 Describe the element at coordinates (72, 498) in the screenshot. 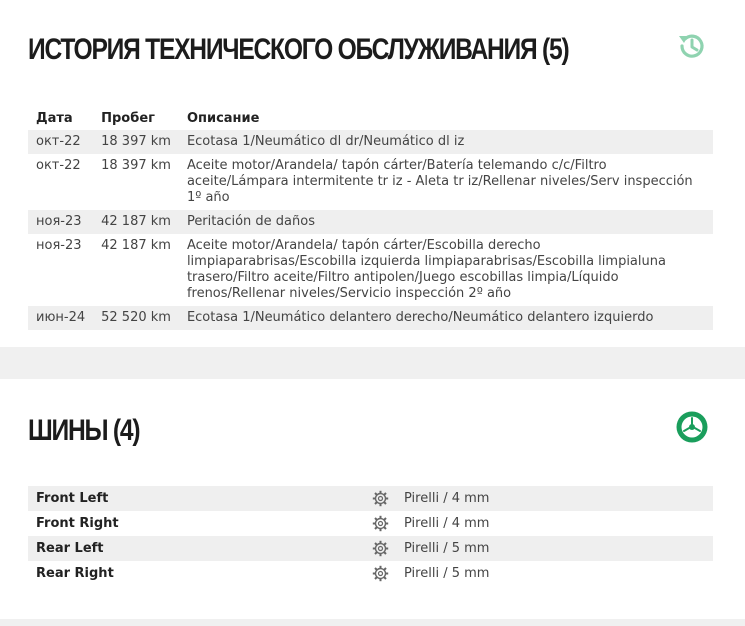

I see `tire-position: Front Left` at that location.